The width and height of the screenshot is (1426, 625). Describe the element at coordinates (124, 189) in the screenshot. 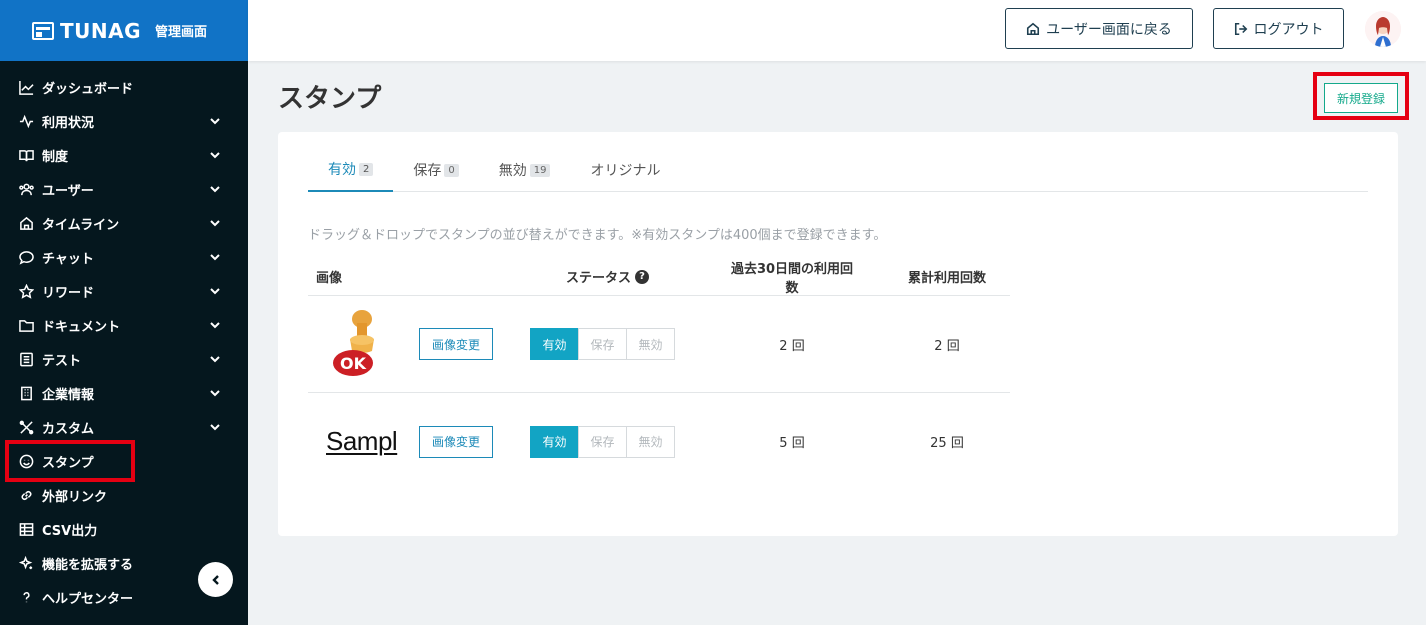

I see `sidebar-item-users: ユーザー` at that location.